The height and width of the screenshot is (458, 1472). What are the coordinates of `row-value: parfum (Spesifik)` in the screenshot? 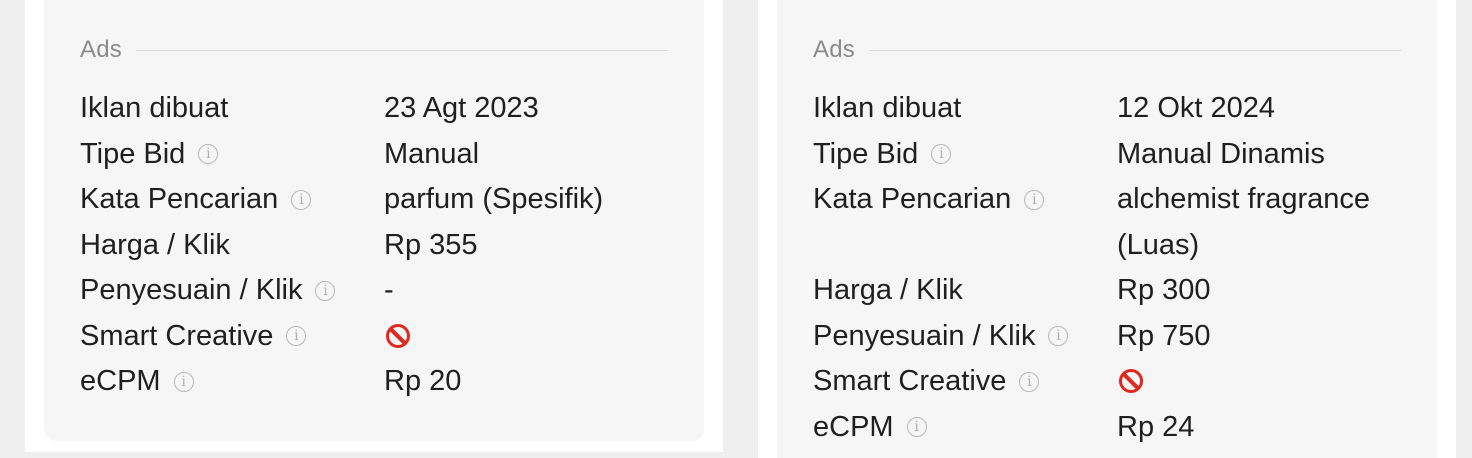 It's located at (494, 199).